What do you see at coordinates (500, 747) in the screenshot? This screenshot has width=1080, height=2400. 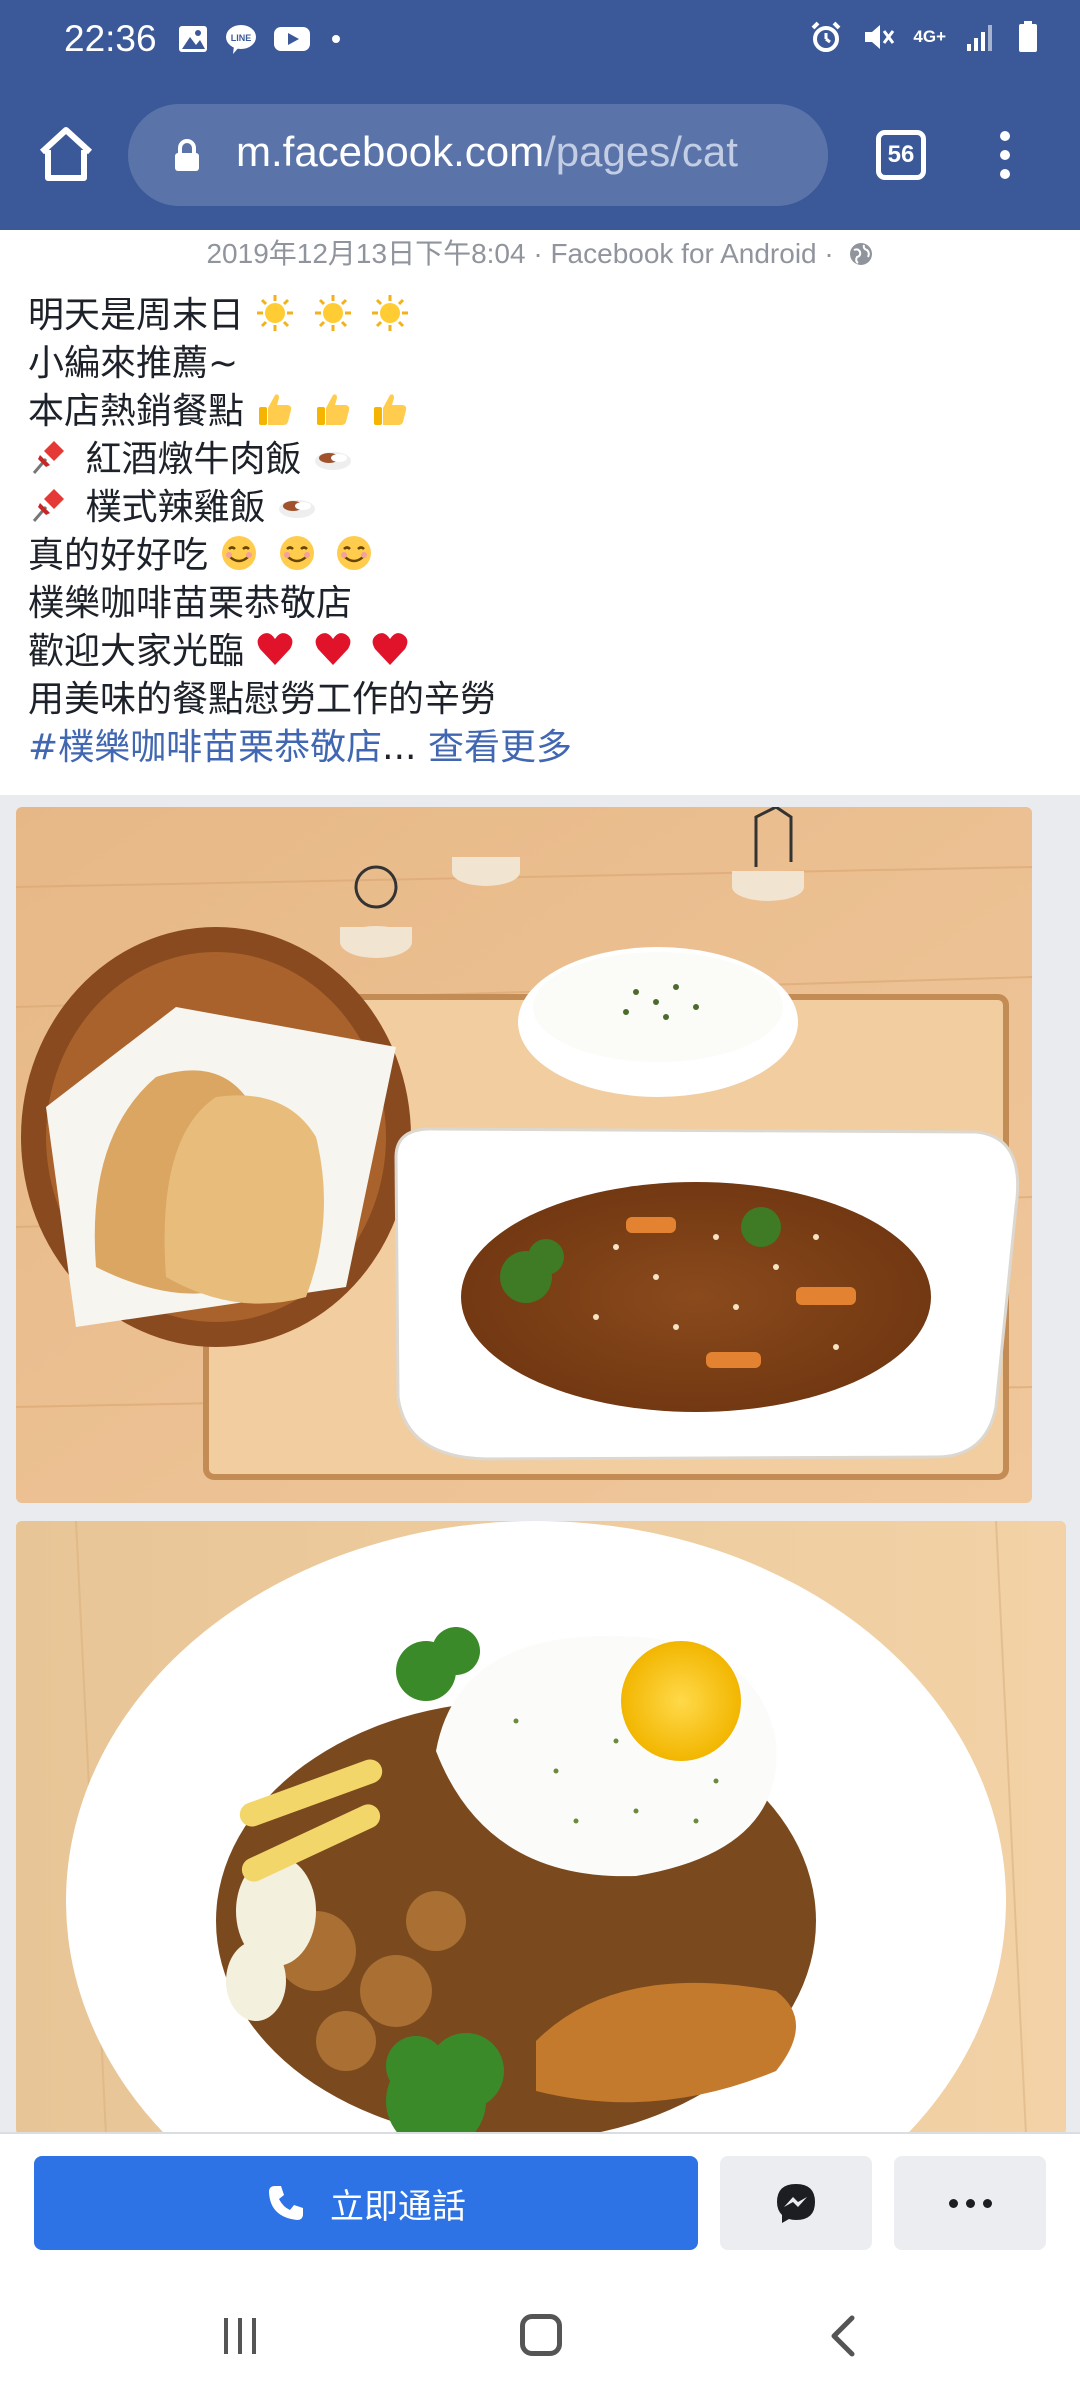 I see `see-more-link: 查看更多` at bounding box center [500, 747].